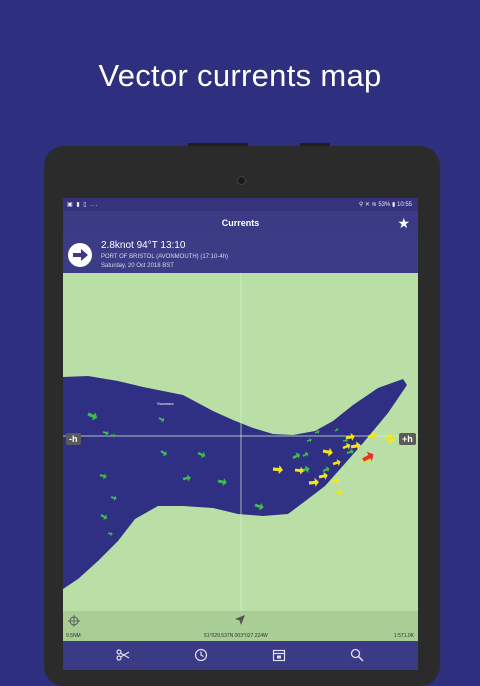  Describe the element at coordinates (403, 636) in the screenshot. I see `scale-right: 1:571.0K` at that location.